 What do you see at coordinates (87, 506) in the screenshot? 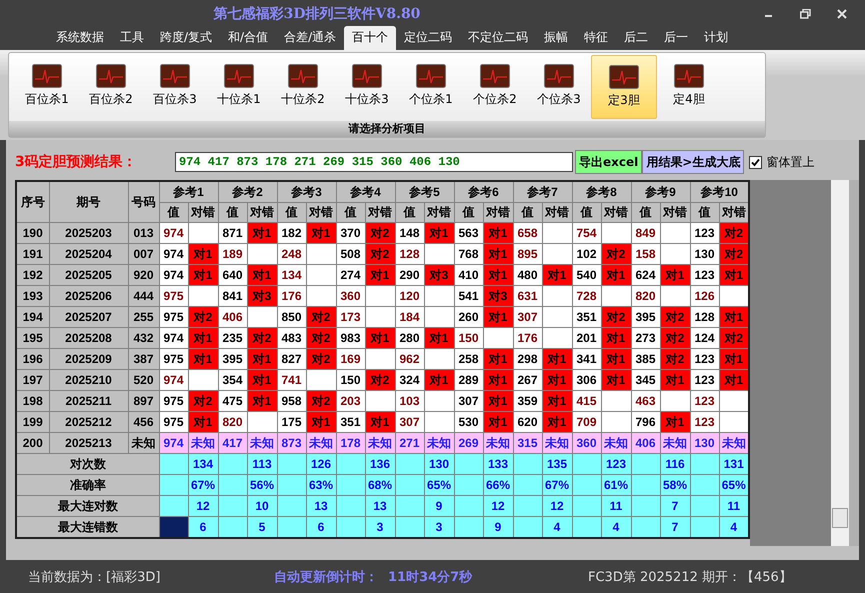
I see `table-cell: 最大连对数` at bounding box center [87, 506].